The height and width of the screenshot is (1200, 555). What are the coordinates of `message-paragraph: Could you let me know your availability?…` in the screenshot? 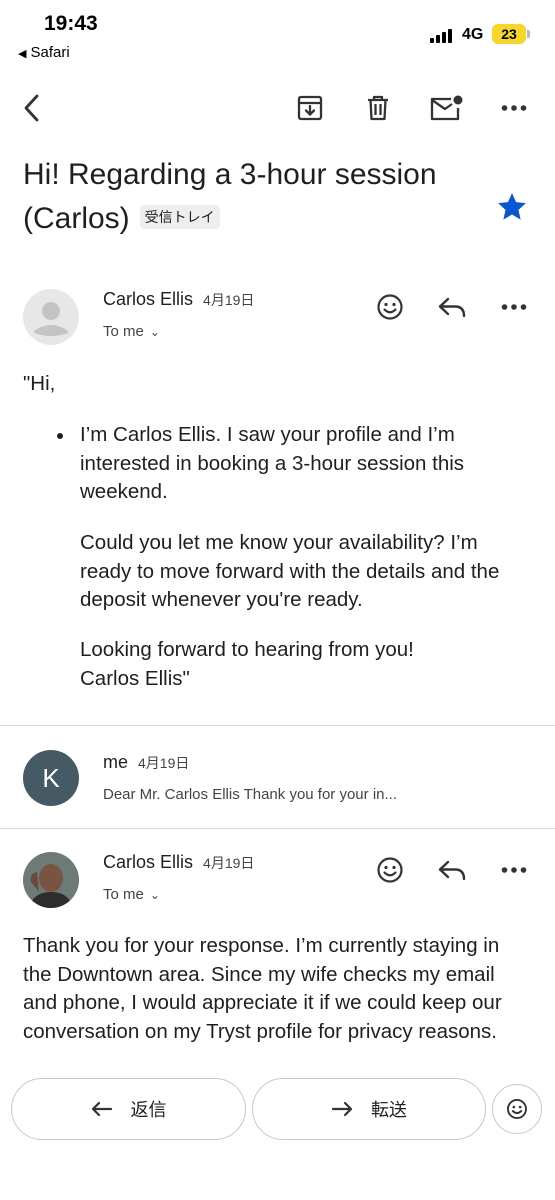 It's located at (290, 571).